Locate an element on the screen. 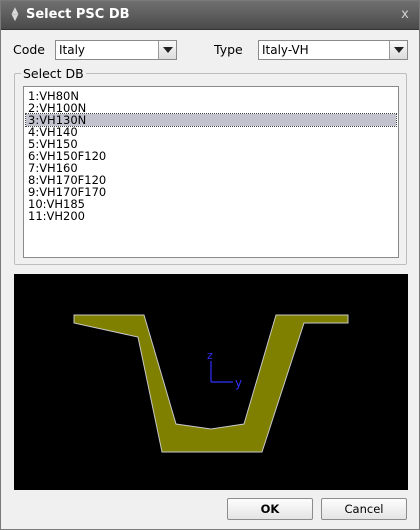 This screenshot has width=420, height=530. close-button: x is located at coordinates (405, 15).